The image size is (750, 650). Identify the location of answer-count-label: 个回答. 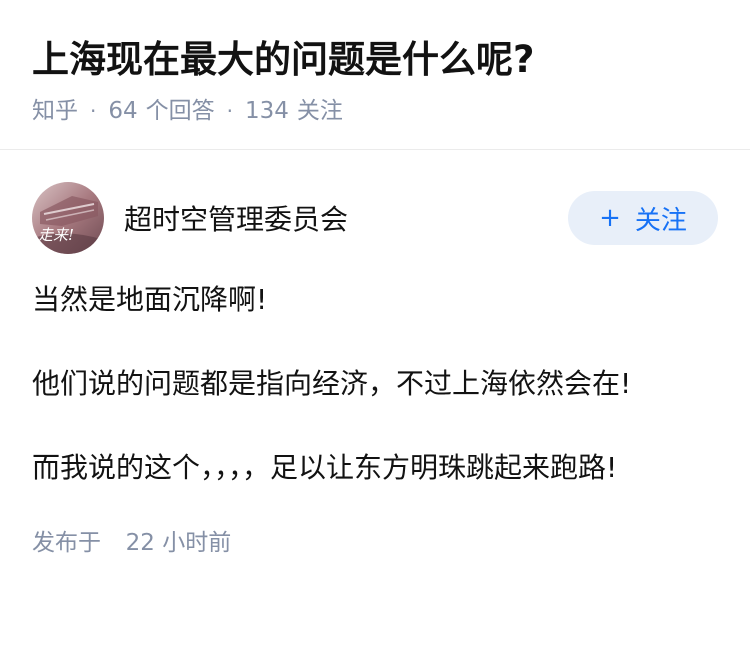
(180, 111).